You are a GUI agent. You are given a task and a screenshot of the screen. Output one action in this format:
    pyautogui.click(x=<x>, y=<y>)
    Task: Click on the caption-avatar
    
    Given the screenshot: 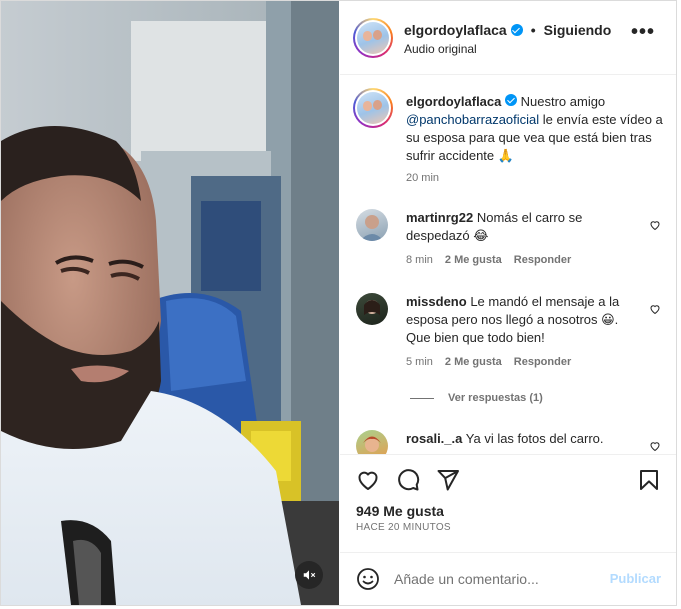 What is the action you would take?
    pyautogui.click(x=373, y=108)
    